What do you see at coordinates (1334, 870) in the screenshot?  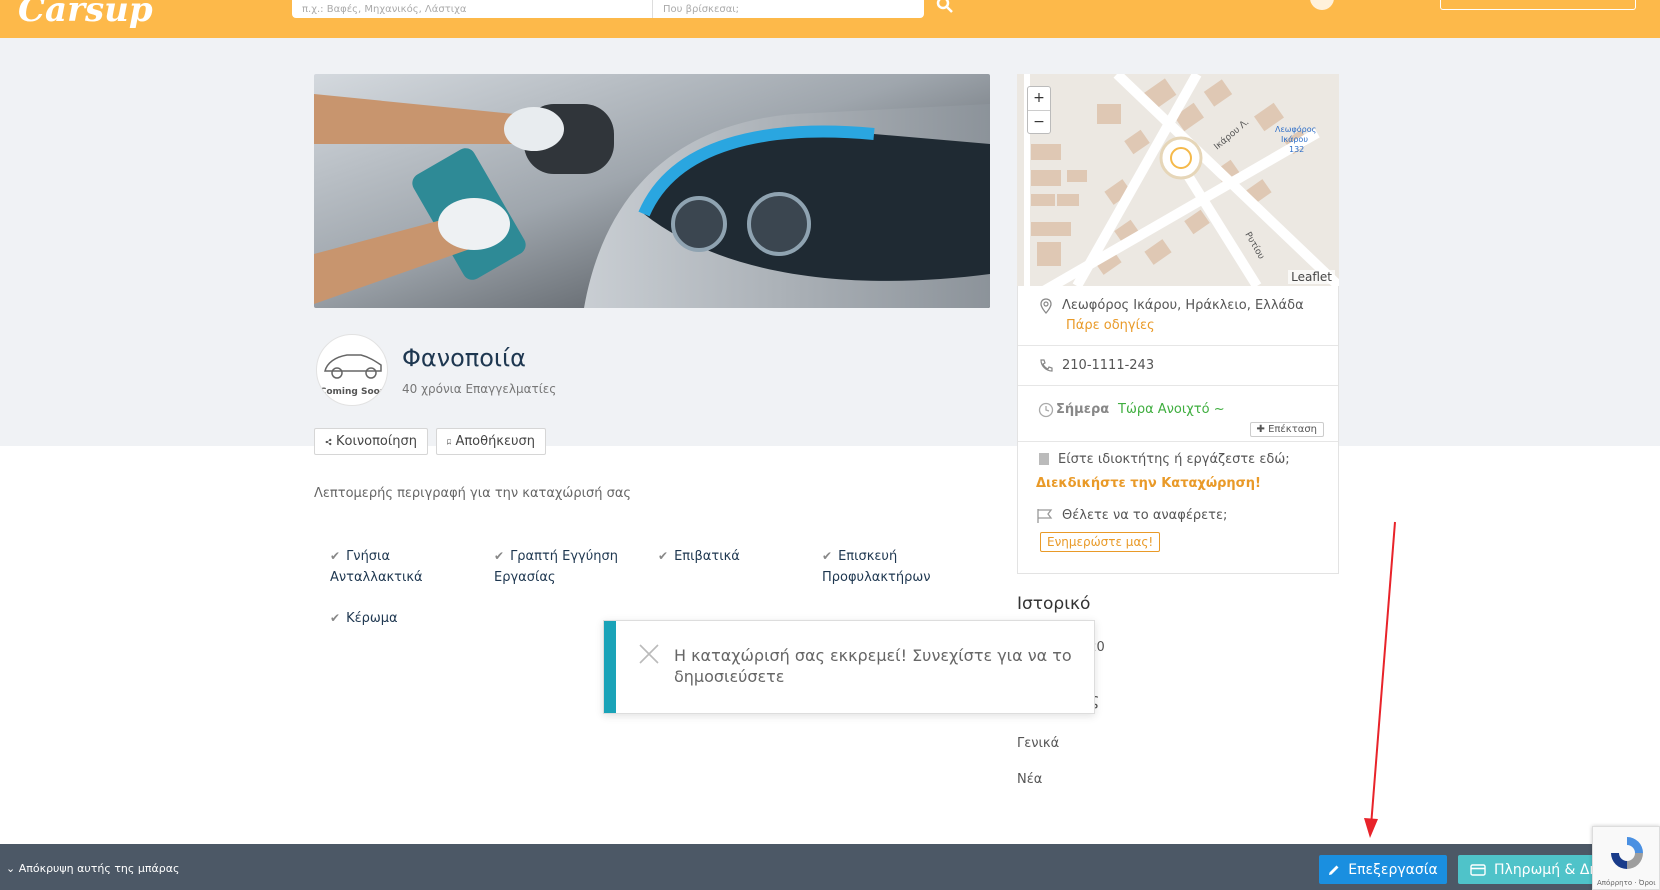 I see `pencil-icon` at bounding box center [1334, 870].